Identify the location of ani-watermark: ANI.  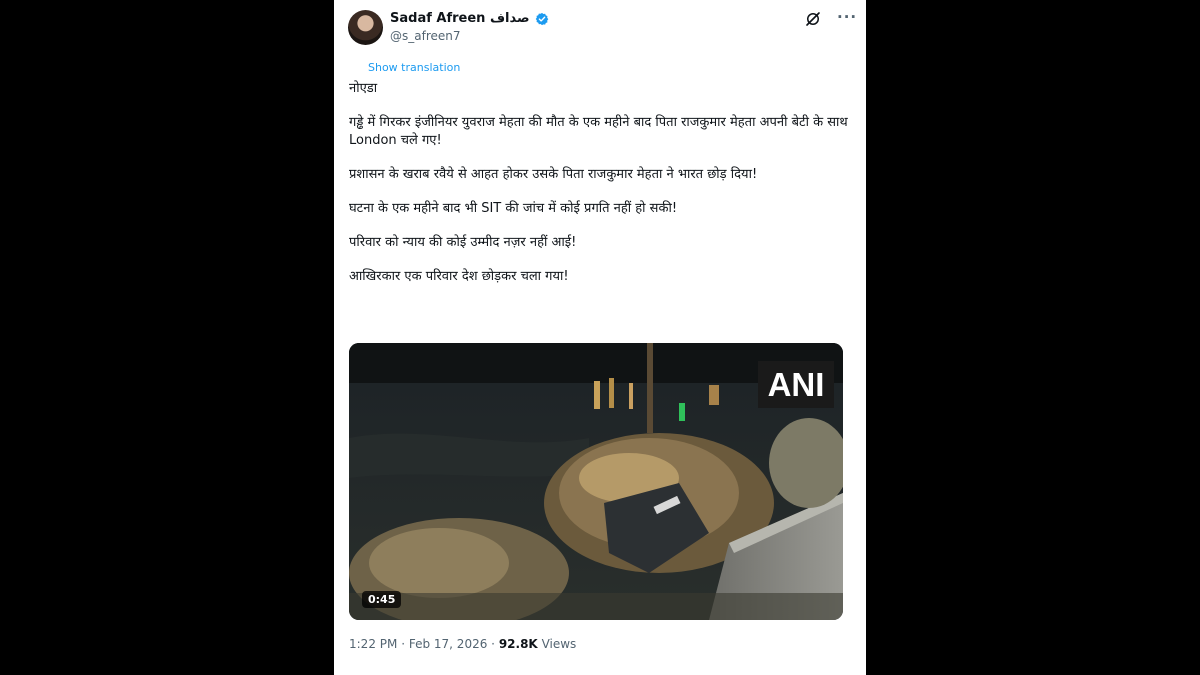
(796, 384).